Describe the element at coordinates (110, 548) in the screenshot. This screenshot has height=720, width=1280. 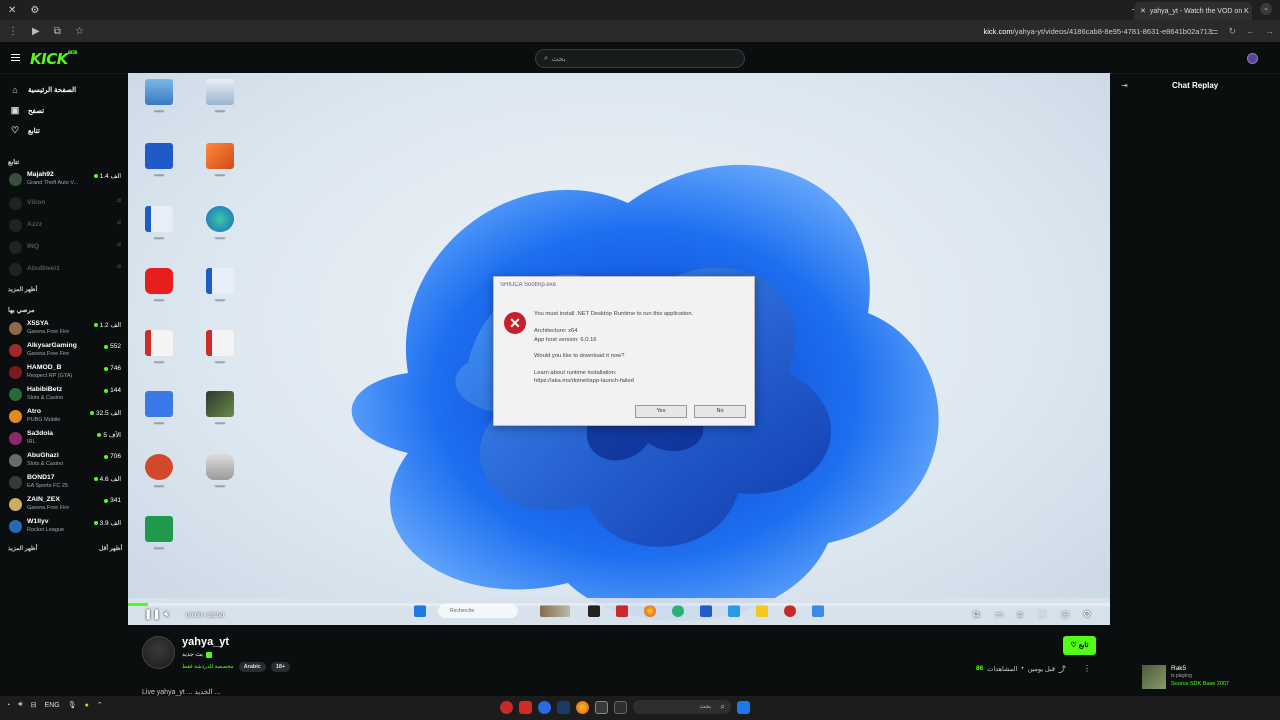
I see `show-less-button: أظهر أقل` at that location.